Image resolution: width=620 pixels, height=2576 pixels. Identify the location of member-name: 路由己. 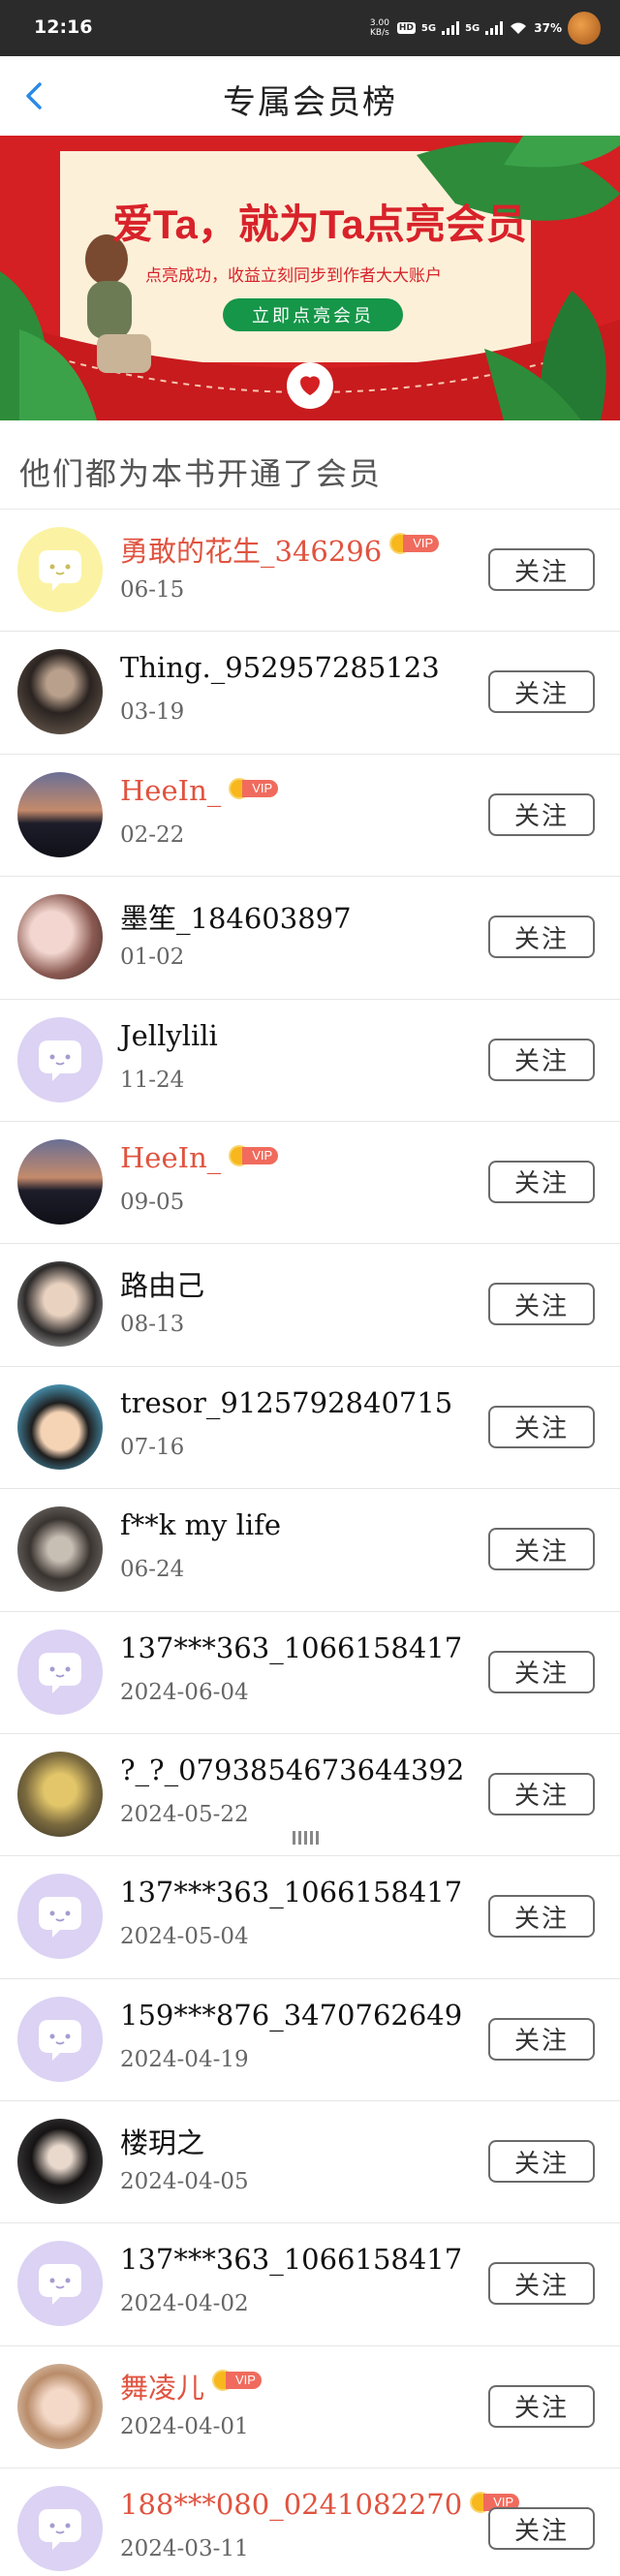
(162, 1283).